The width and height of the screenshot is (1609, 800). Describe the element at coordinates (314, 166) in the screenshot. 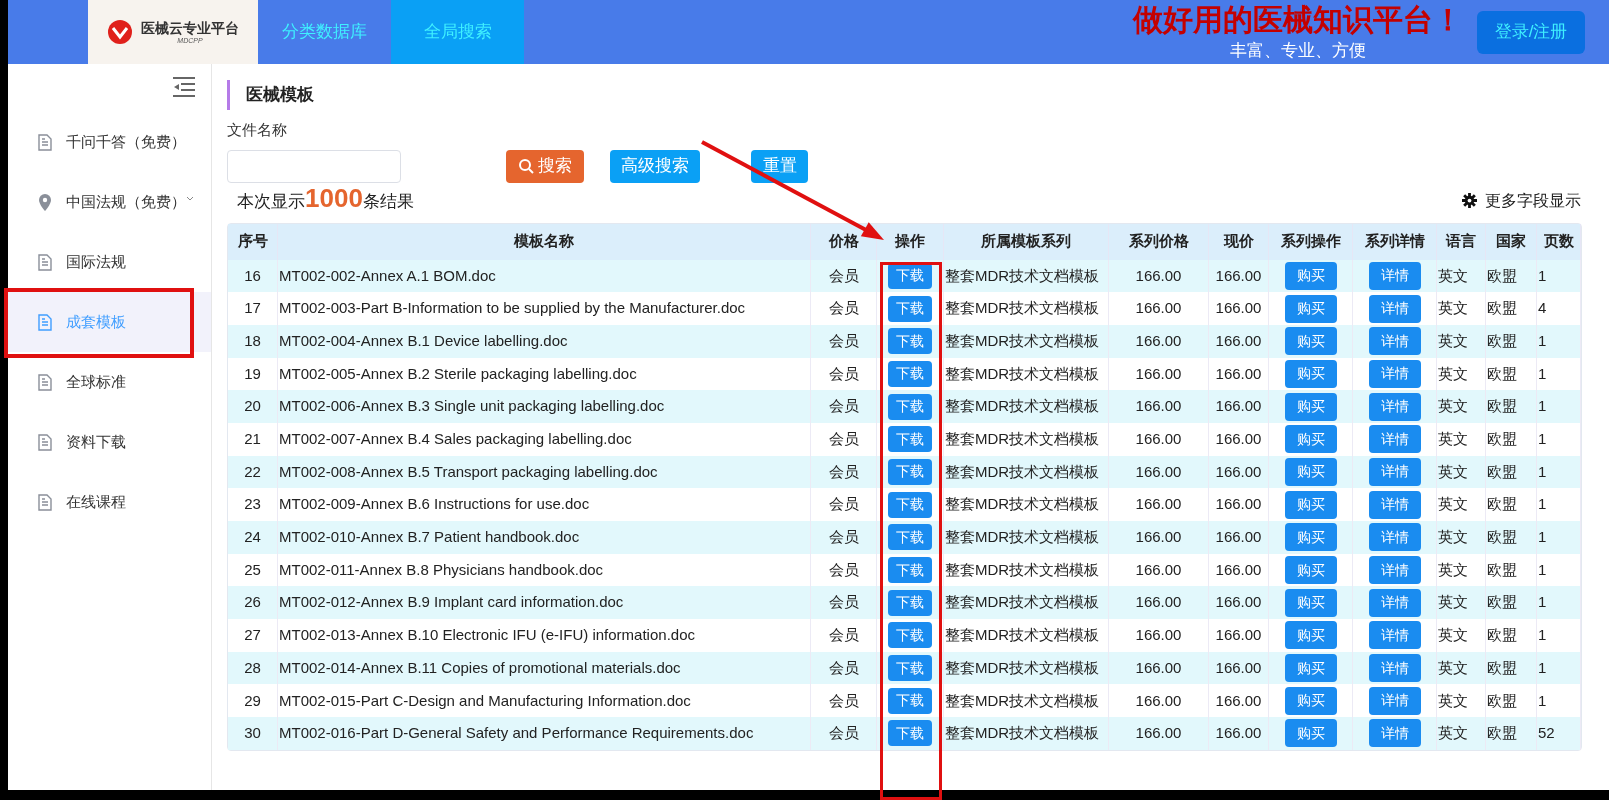

I see `file-name-field` at that location.